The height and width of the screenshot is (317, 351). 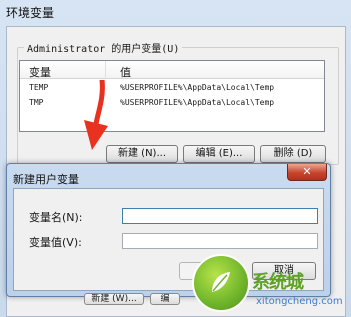 What do you see at coordinates (30, 13) in the screenshot?
I see `window-title: 环境变量` at bounding box center [30, 13].